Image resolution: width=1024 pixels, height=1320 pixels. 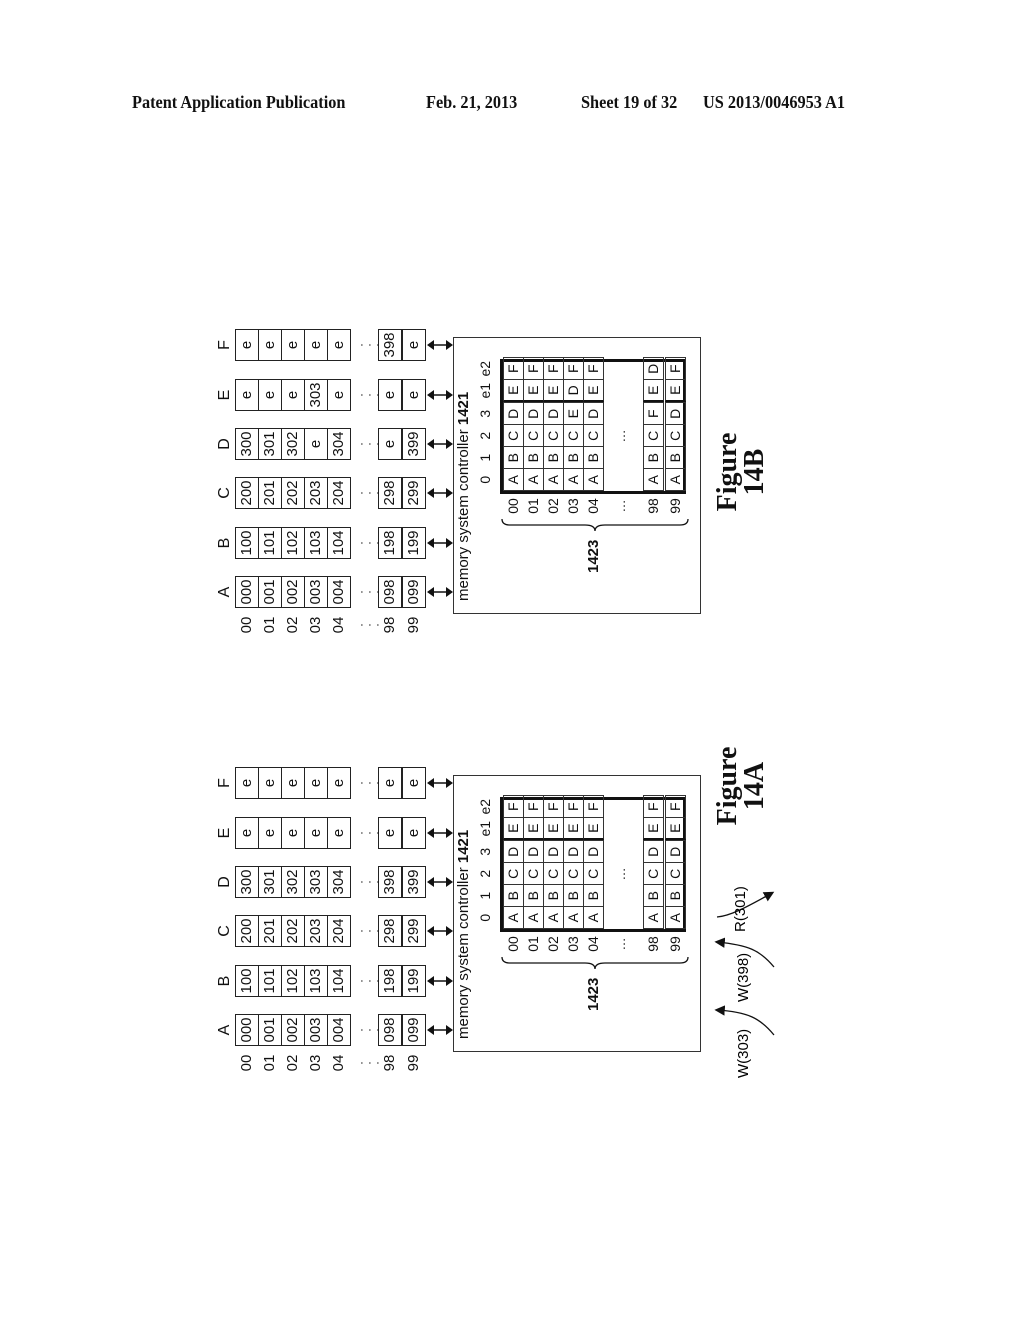 I want to click on write-303-label: W(303), so click(x=743, y=1053).